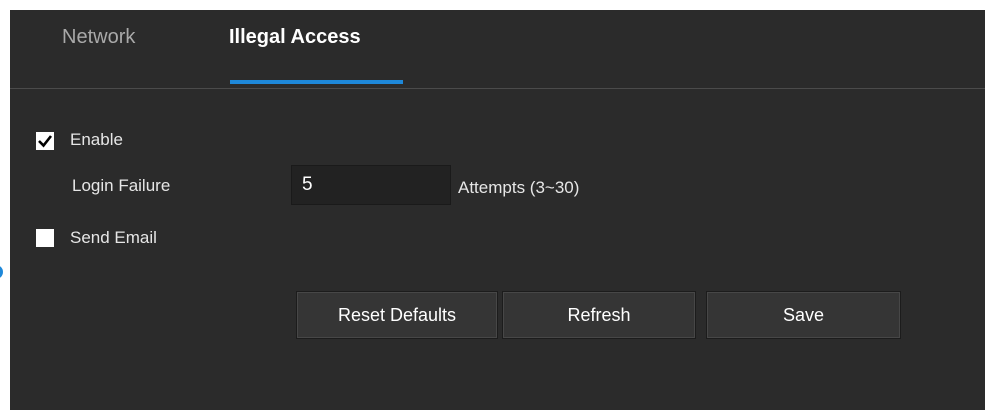 The height and width of the screenshot is (410, 995). Describe the element at coordinates (519, 187) in the screenshot. I see `attempts-range-label: Attempts (3~30)` at that location.